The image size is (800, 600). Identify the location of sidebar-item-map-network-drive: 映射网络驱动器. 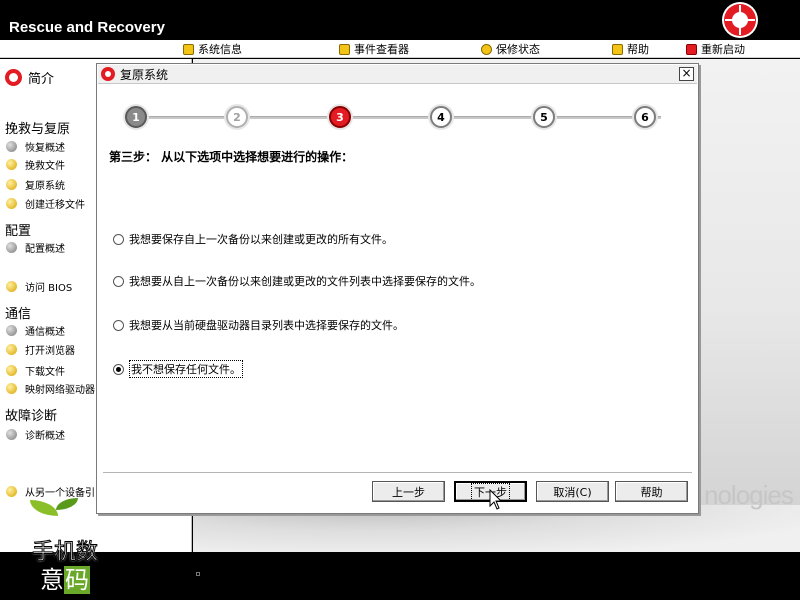
(50, 388).